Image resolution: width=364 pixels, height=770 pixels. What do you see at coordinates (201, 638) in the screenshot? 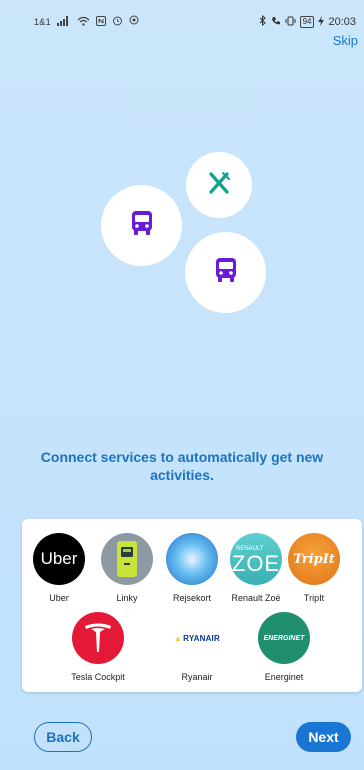
I see `ryanair-logo-text: RYANAIR` at bounding box center [201, 638].